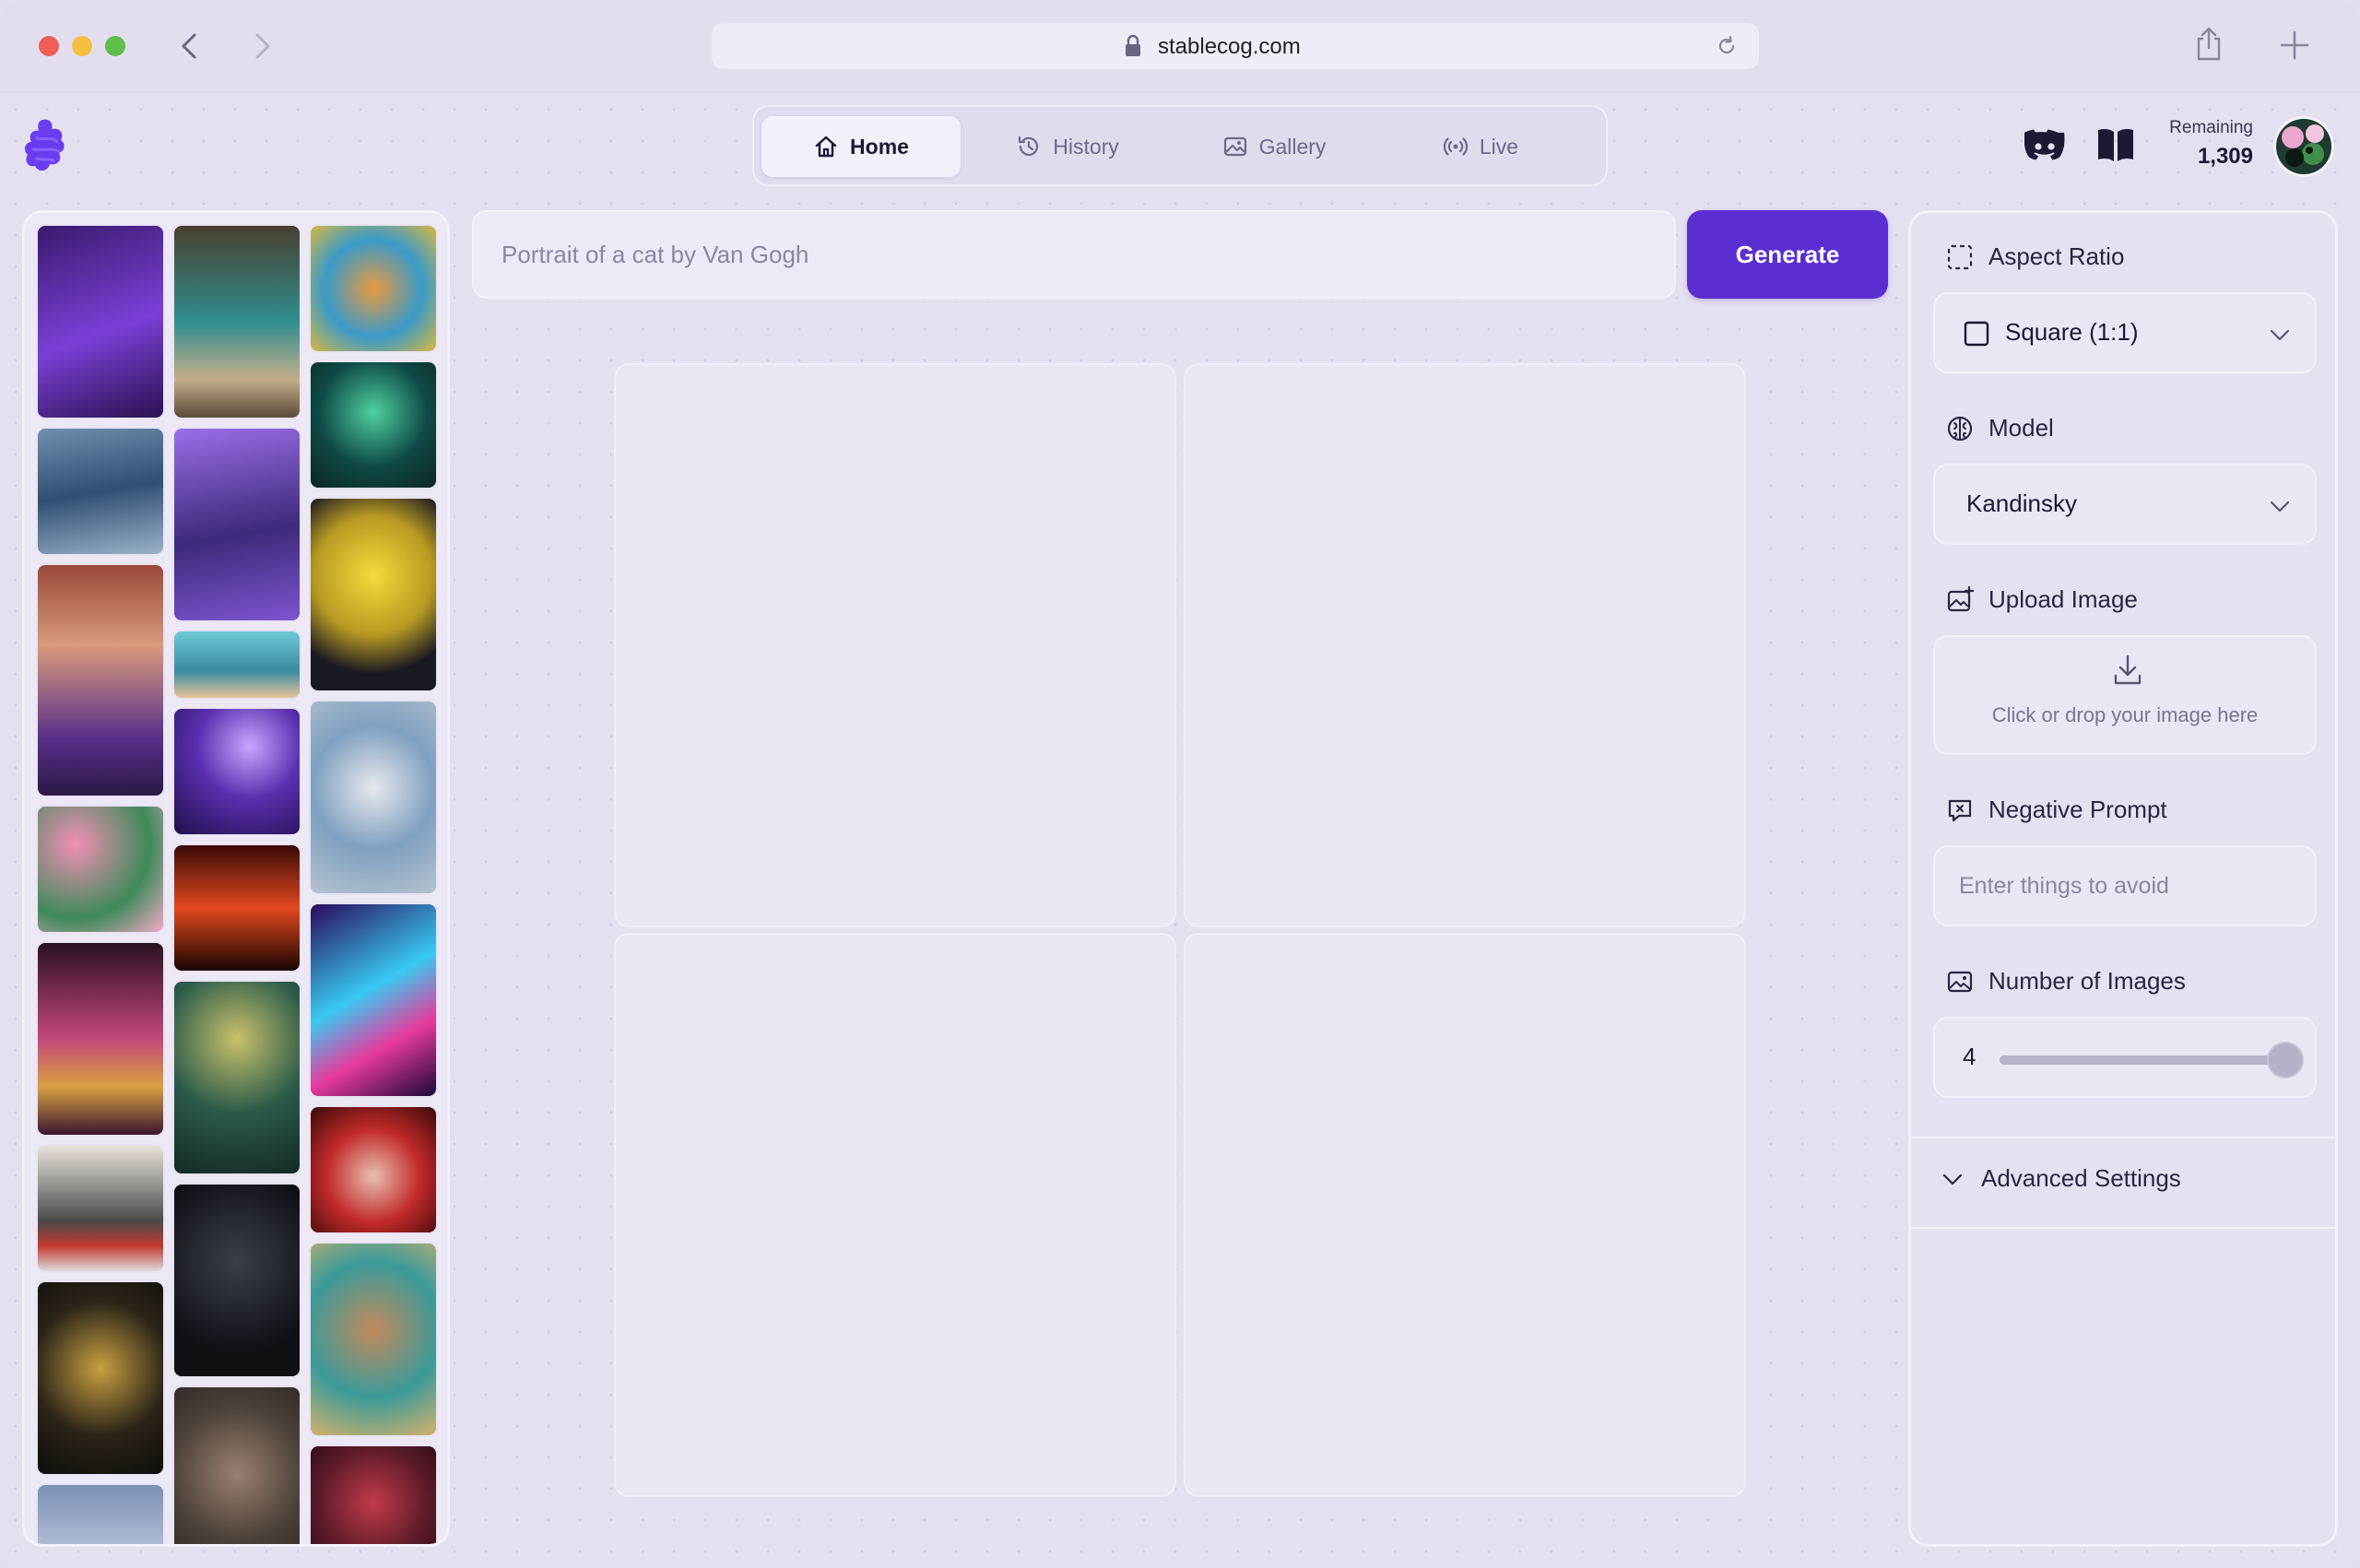 The image size is (2360, 1568). I want to click on new-tab-icon, so click(2294, 45).